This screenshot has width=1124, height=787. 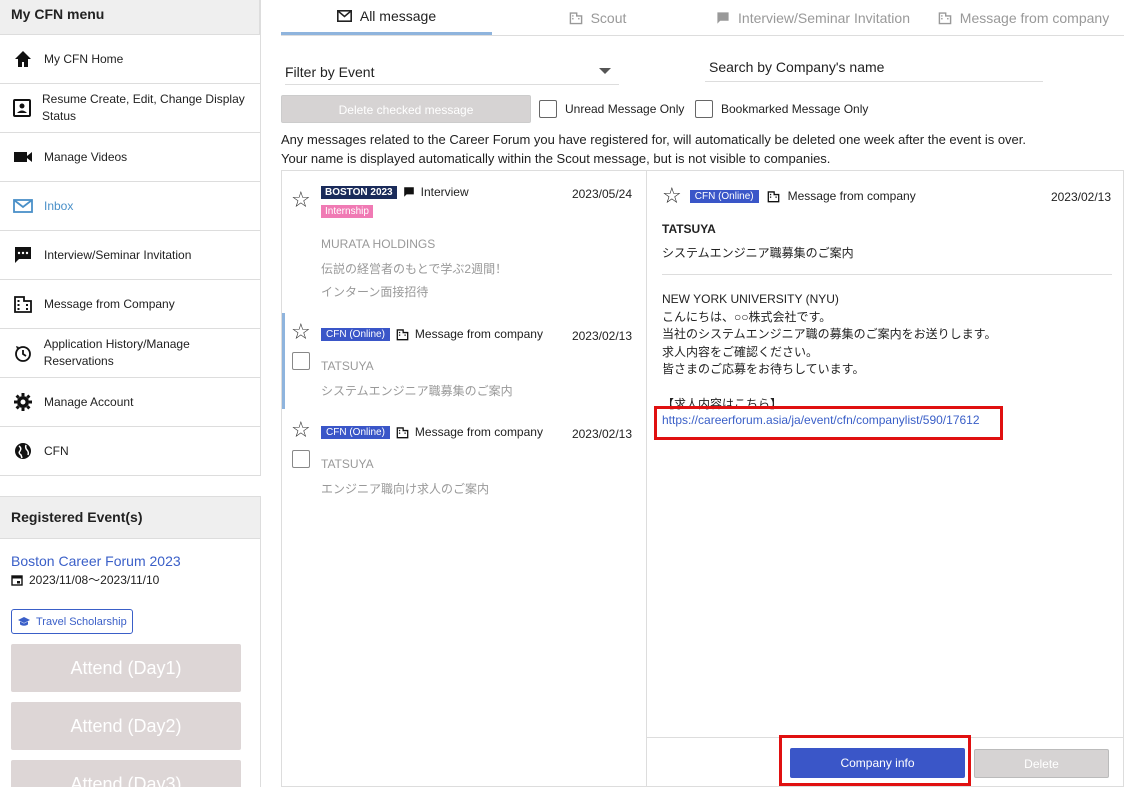 What do you see at coordinates (1041, 763) in the screenshot?
I see `delete-button: Delete` at bounding box center [1041, 763].